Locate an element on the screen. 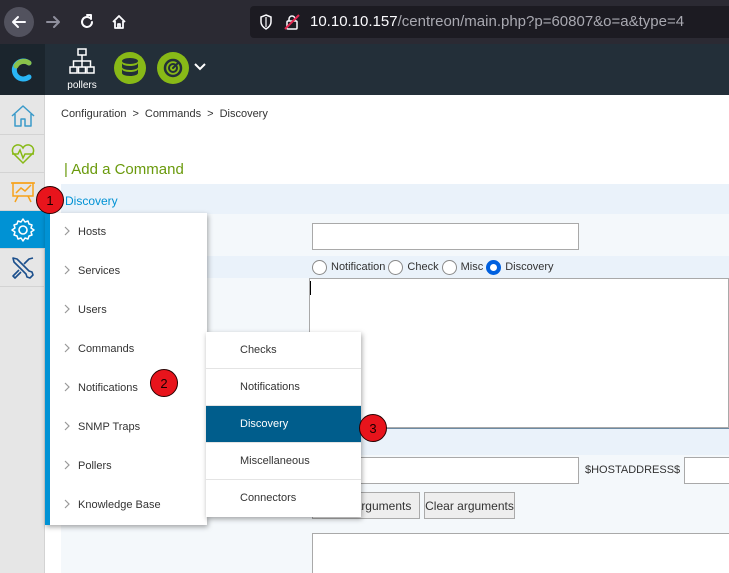 Image resolution: width=729 pixels, height=573 pixels. menu-item-label: Notifications is located at coordinates (108, 388).